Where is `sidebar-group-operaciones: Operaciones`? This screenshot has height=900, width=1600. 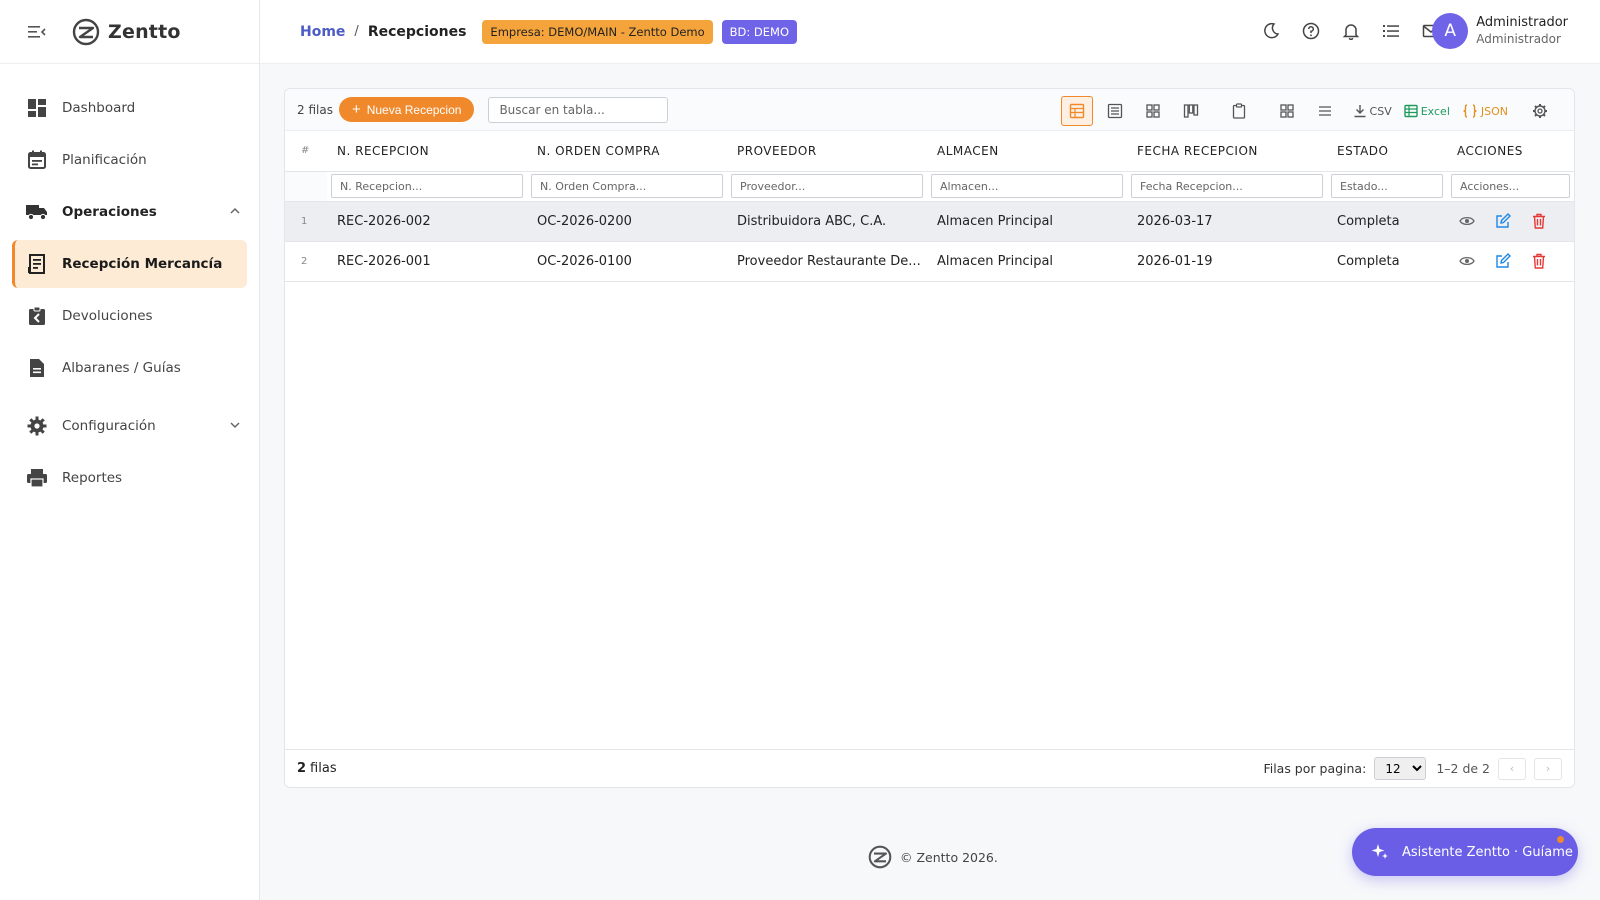 sidebar-group-operaciones: Operaciones is located at coordinates (129, 212).